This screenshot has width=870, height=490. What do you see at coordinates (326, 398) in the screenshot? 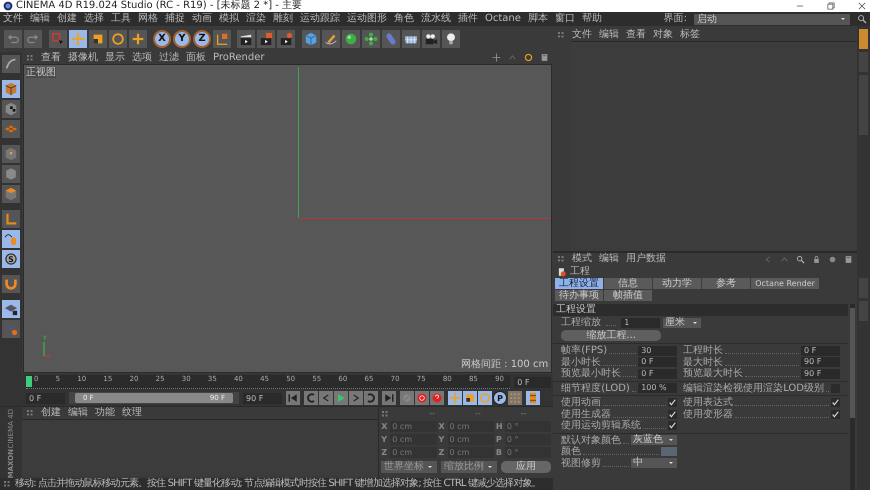
I see `previous-frame-icon` at bounding box center [326, 398].